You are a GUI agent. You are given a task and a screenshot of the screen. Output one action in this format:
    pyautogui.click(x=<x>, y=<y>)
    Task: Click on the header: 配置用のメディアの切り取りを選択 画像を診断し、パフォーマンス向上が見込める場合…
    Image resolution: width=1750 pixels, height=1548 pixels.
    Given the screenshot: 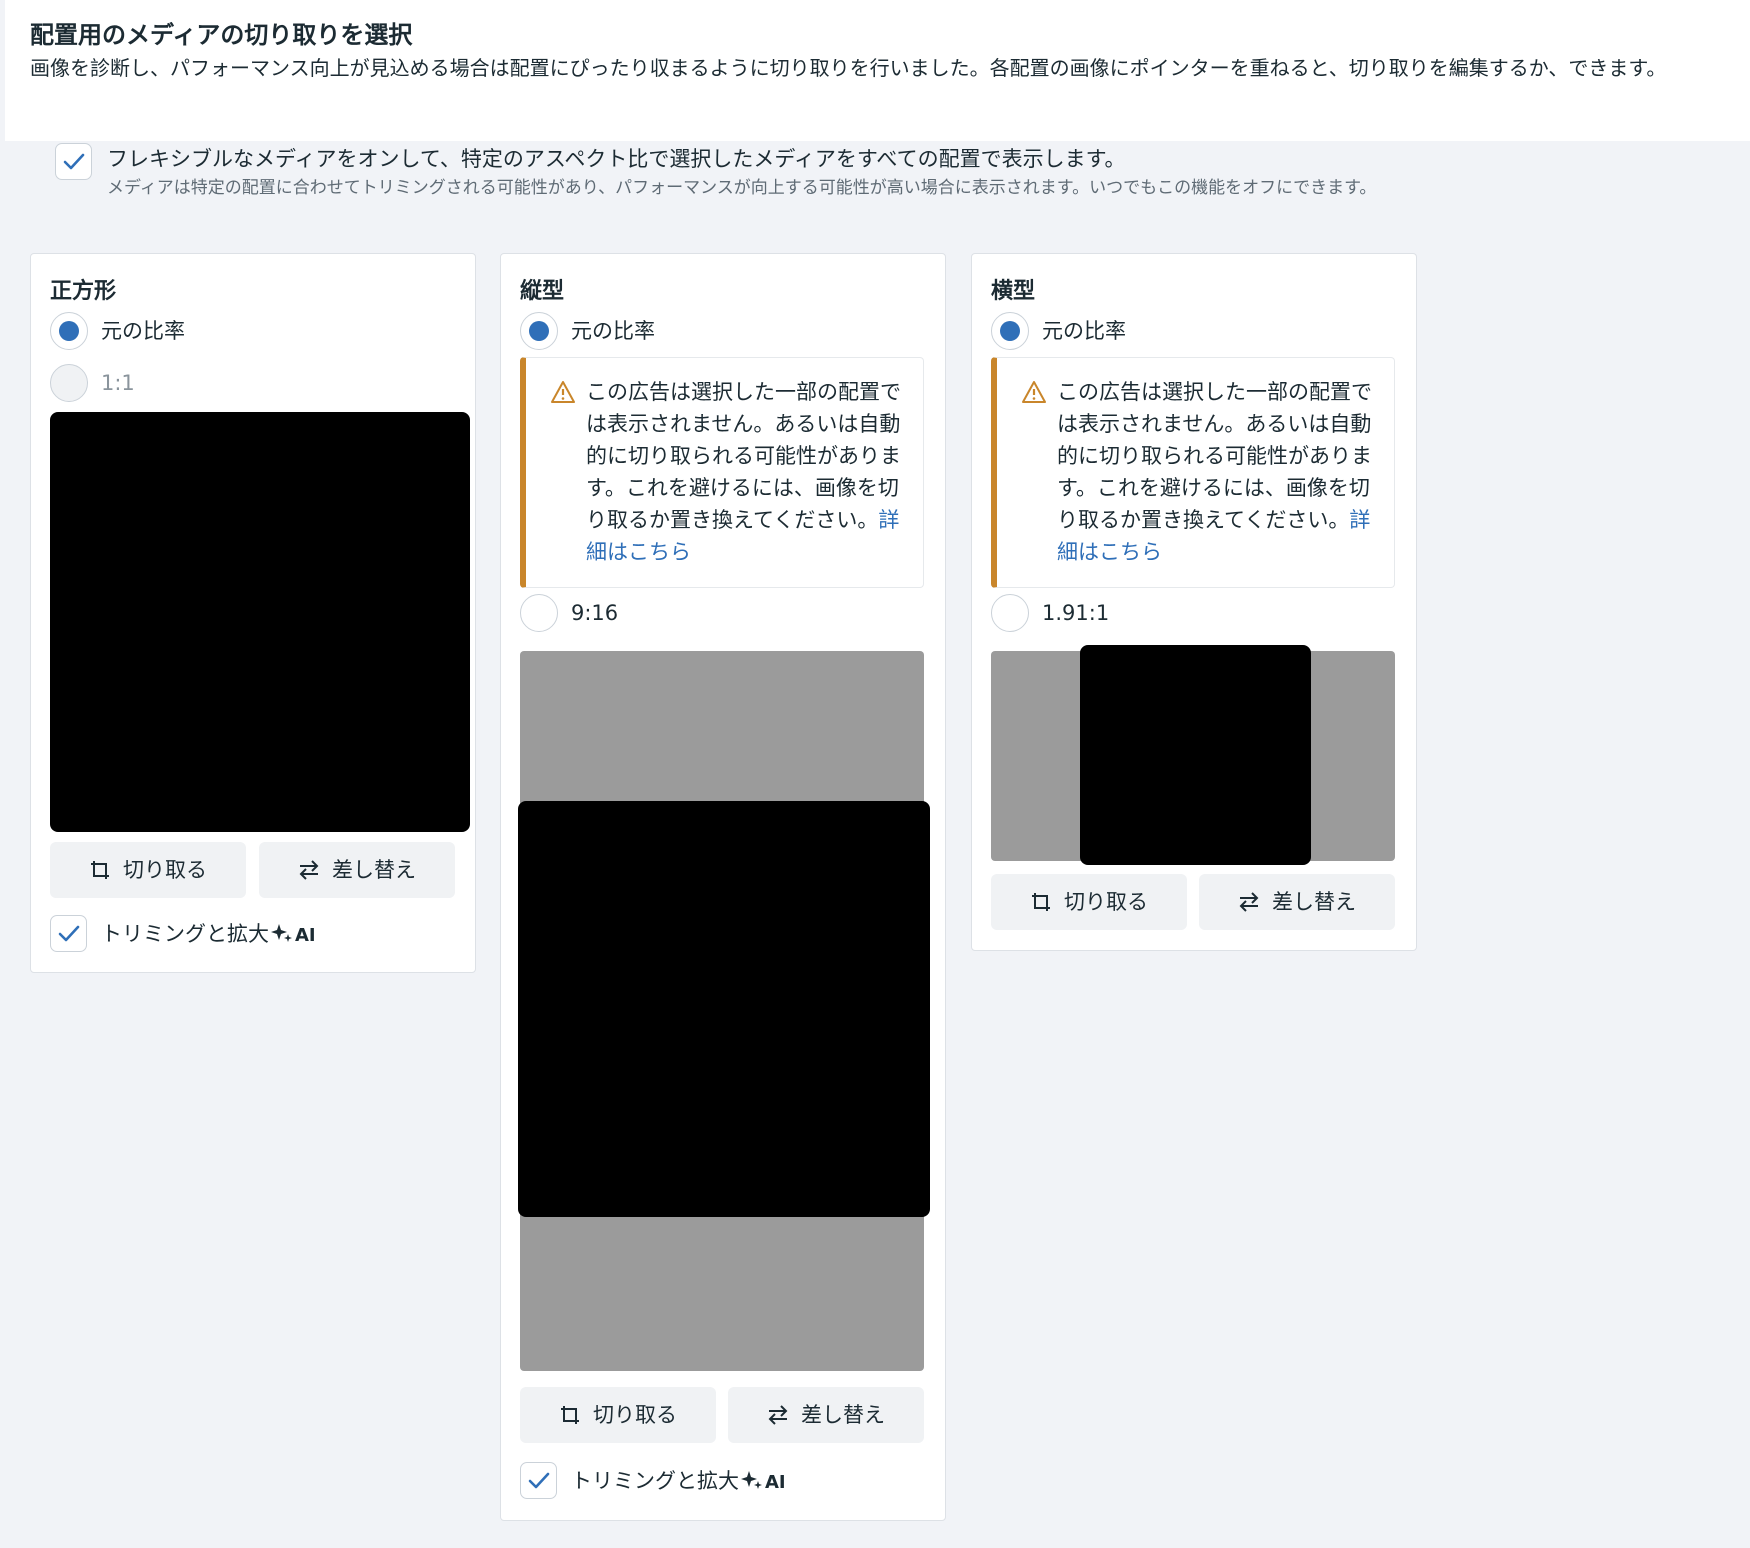 What is the action you would take?
    pyautogui.click(x=877, y=70)
    